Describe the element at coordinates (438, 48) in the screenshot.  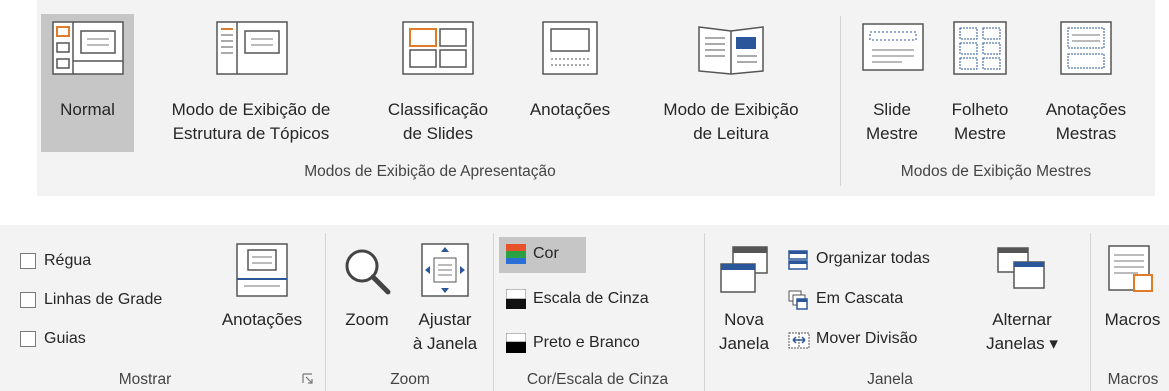
I see `slide-sorter-icon` at that location.